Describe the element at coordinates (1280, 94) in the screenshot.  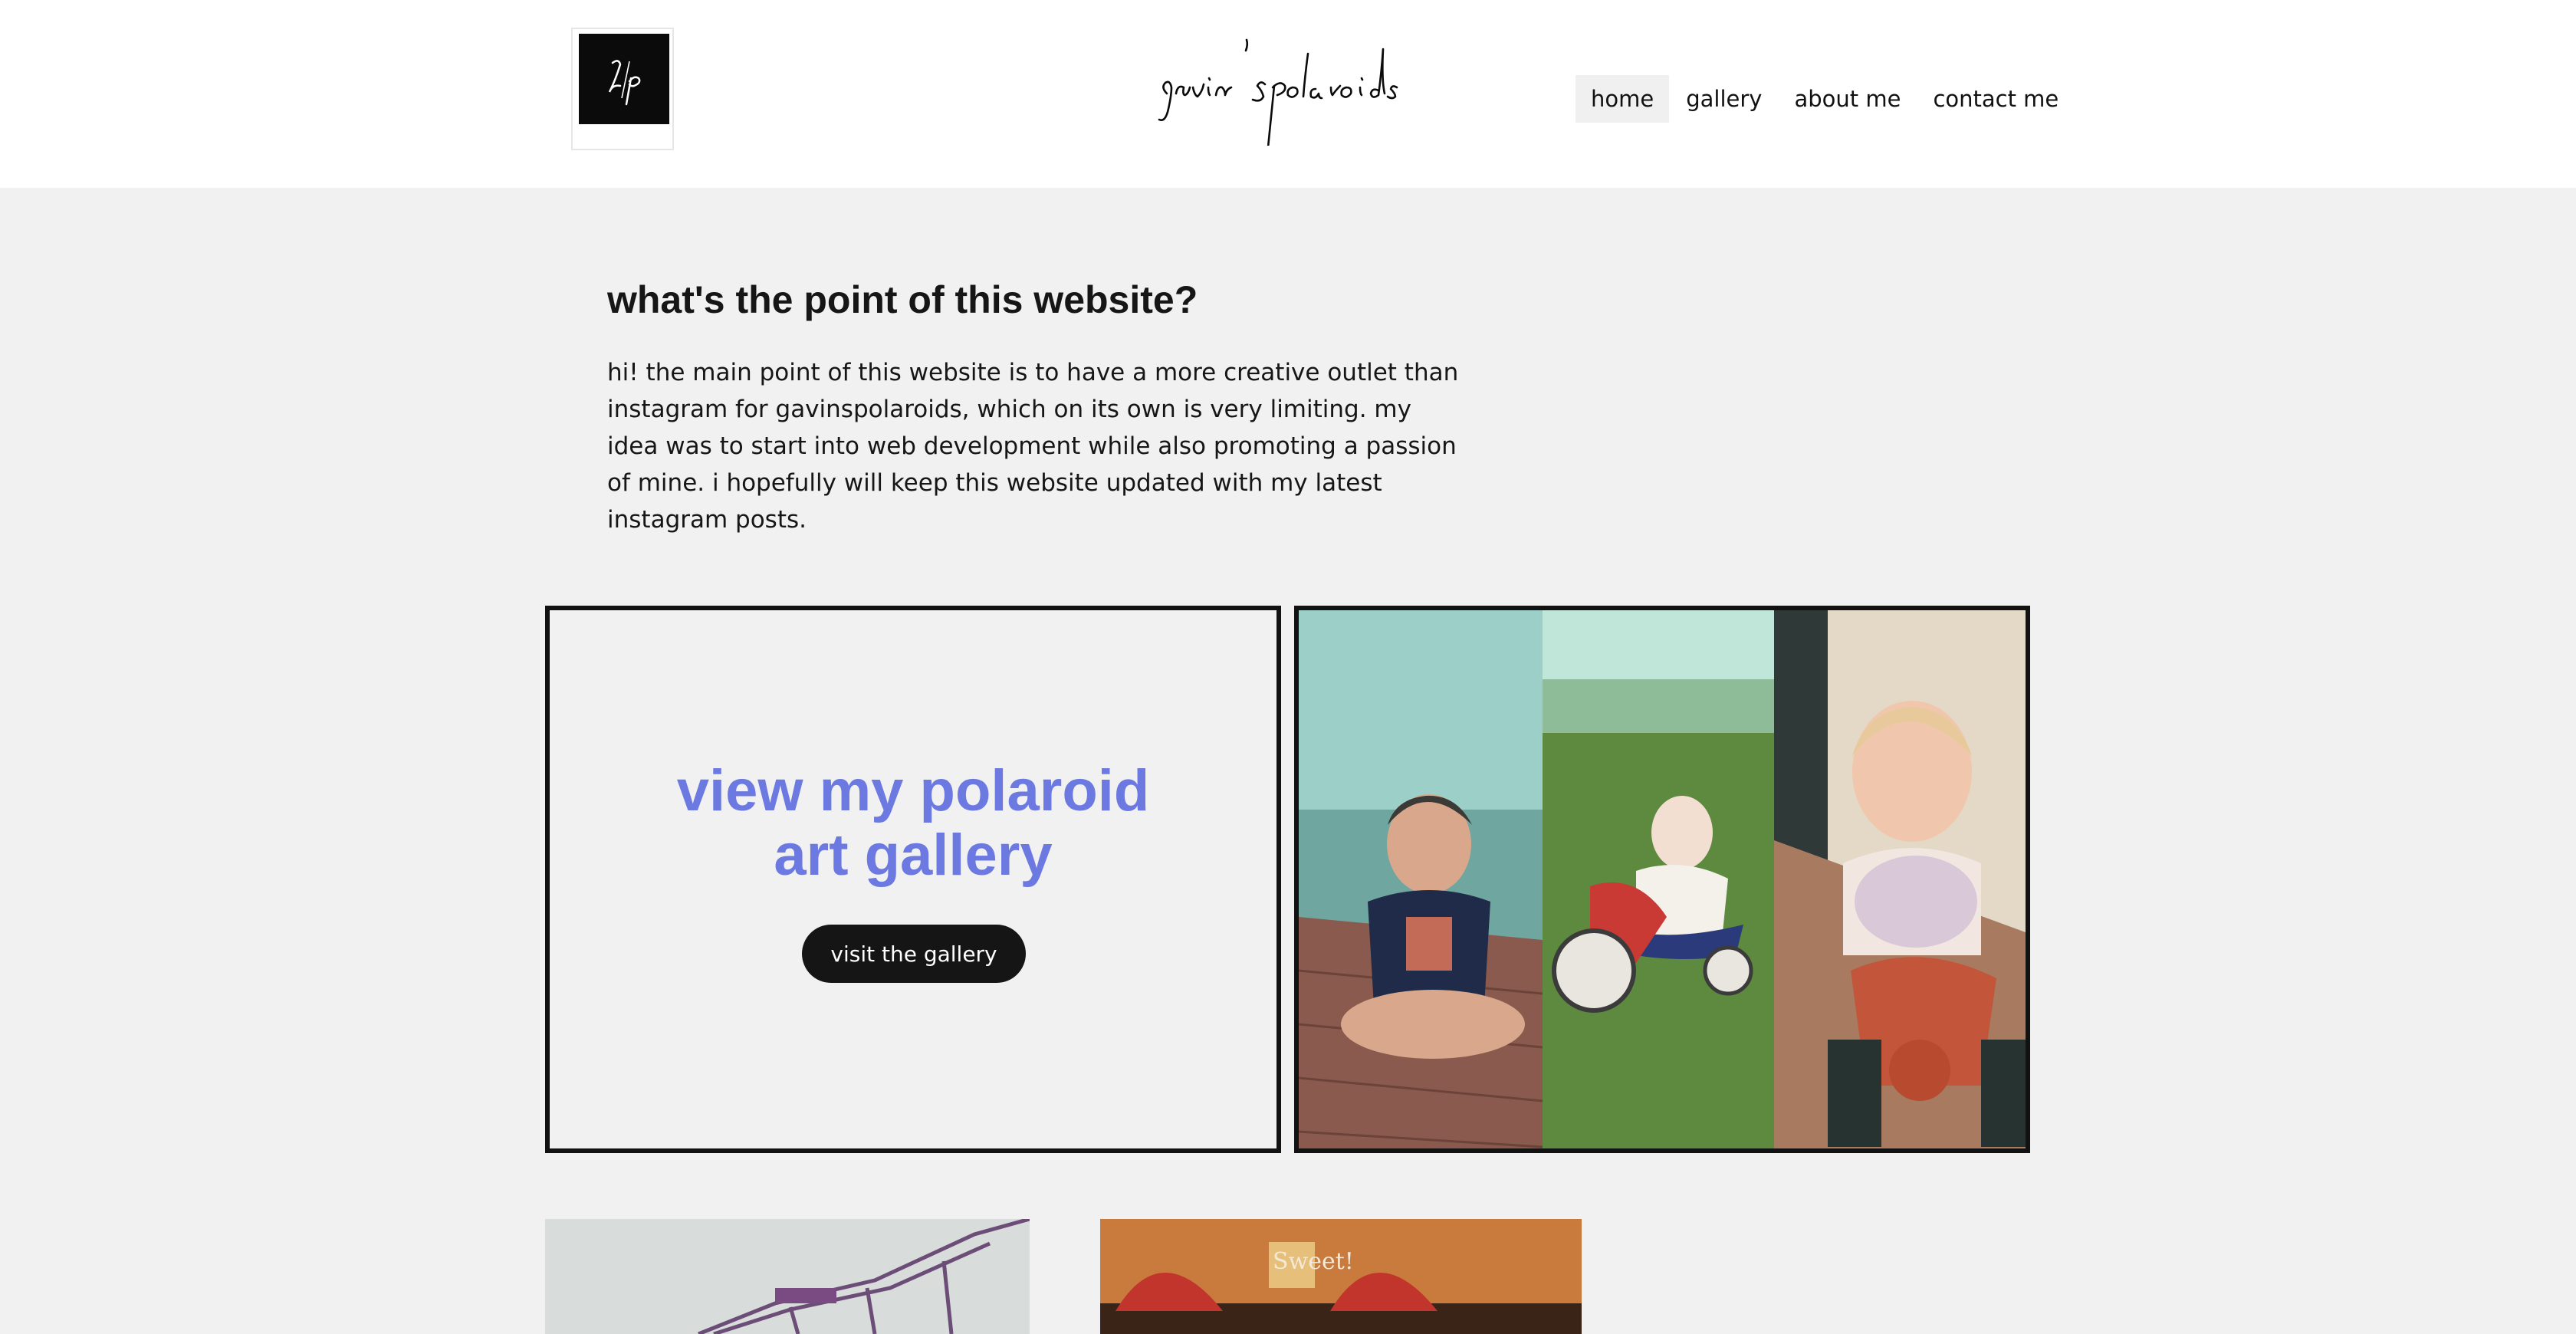
I see `brand-wordmark` at that location.